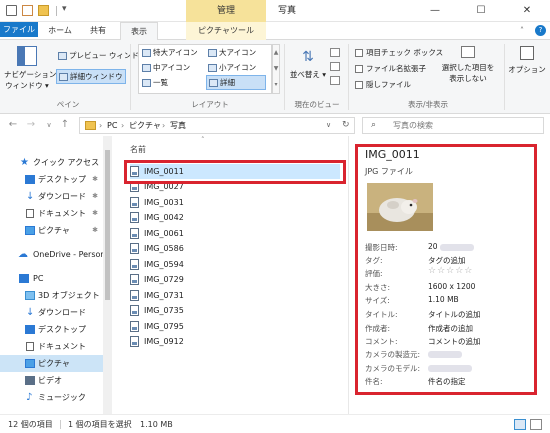 The width and height of the screenshot is (550, 433). I want to click on customize-quick-access-icon: ▾, so click(64, 9).